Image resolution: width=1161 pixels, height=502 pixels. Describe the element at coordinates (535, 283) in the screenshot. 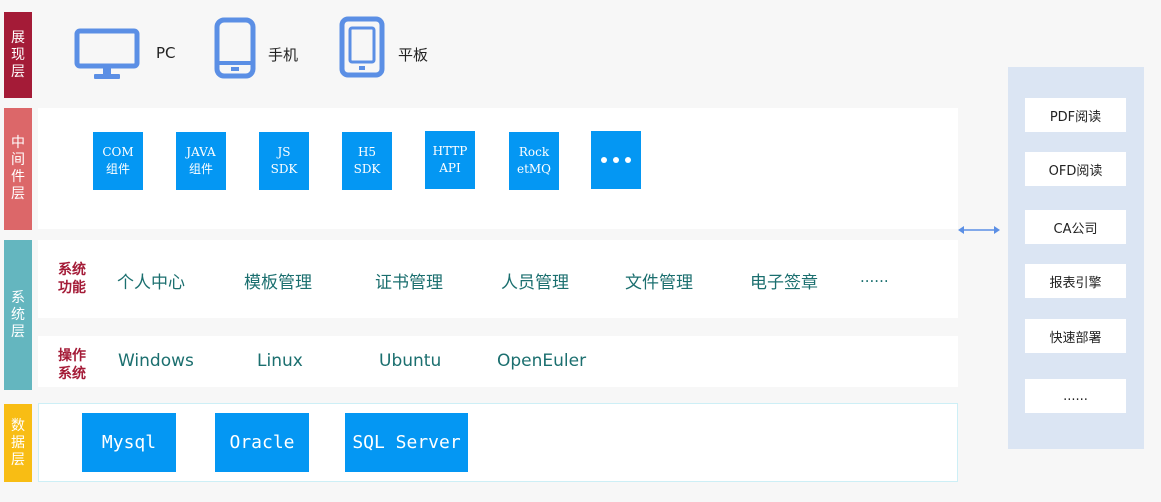

I see `function-item: 人员管理` at that location.